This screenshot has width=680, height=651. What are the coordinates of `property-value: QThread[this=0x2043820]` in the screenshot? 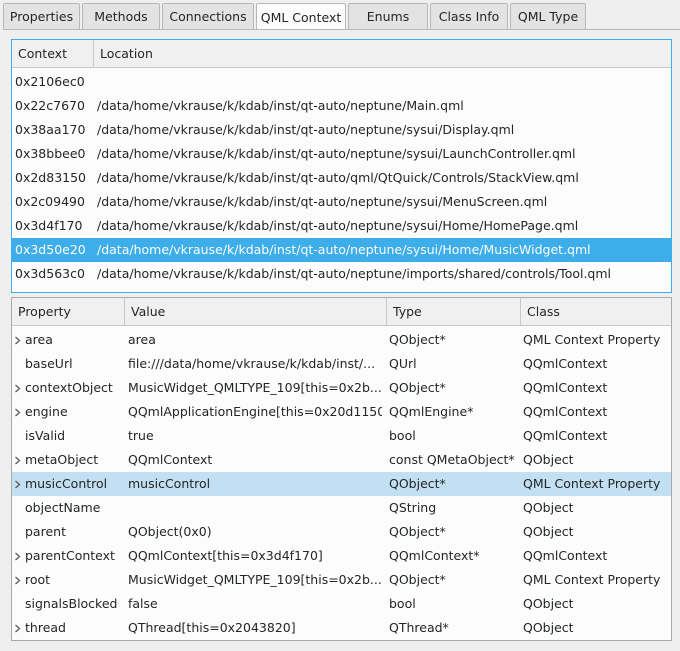 It's located at (212, 627).